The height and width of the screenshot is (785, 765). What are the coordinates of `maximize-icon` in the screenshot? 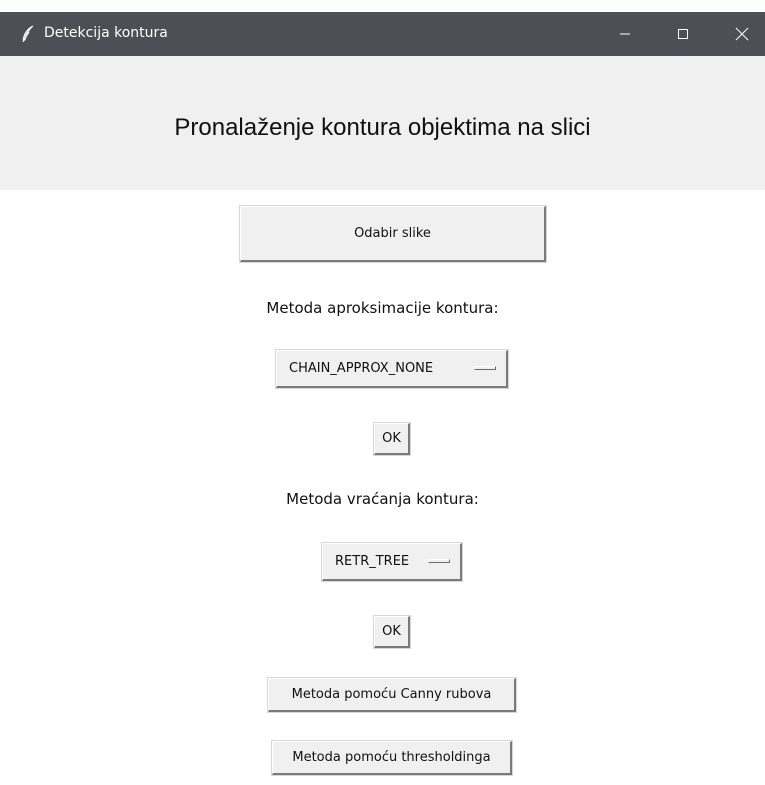 It's located at (683, 34).